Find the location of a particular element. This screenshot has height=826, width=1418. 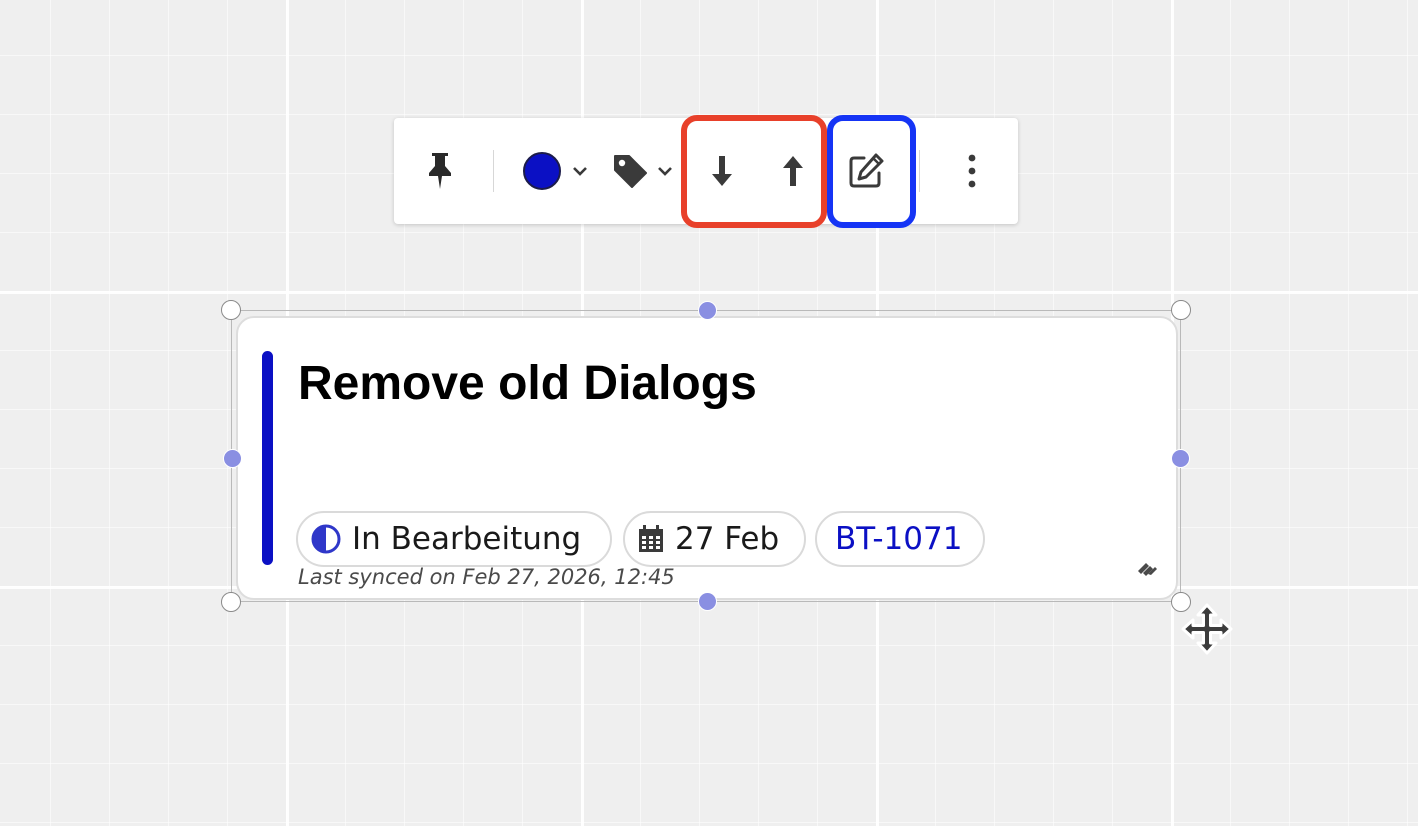

resize-handle-top is located at coordinates (707, 310).